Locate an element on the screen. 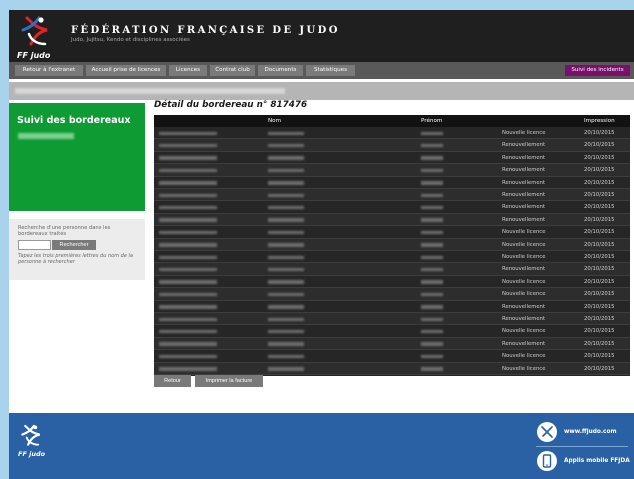 Image resolution: width=634 pixels, height=479 pixels. footer-link-site: www.ffjudo.com is located at coordinates (590, 432).